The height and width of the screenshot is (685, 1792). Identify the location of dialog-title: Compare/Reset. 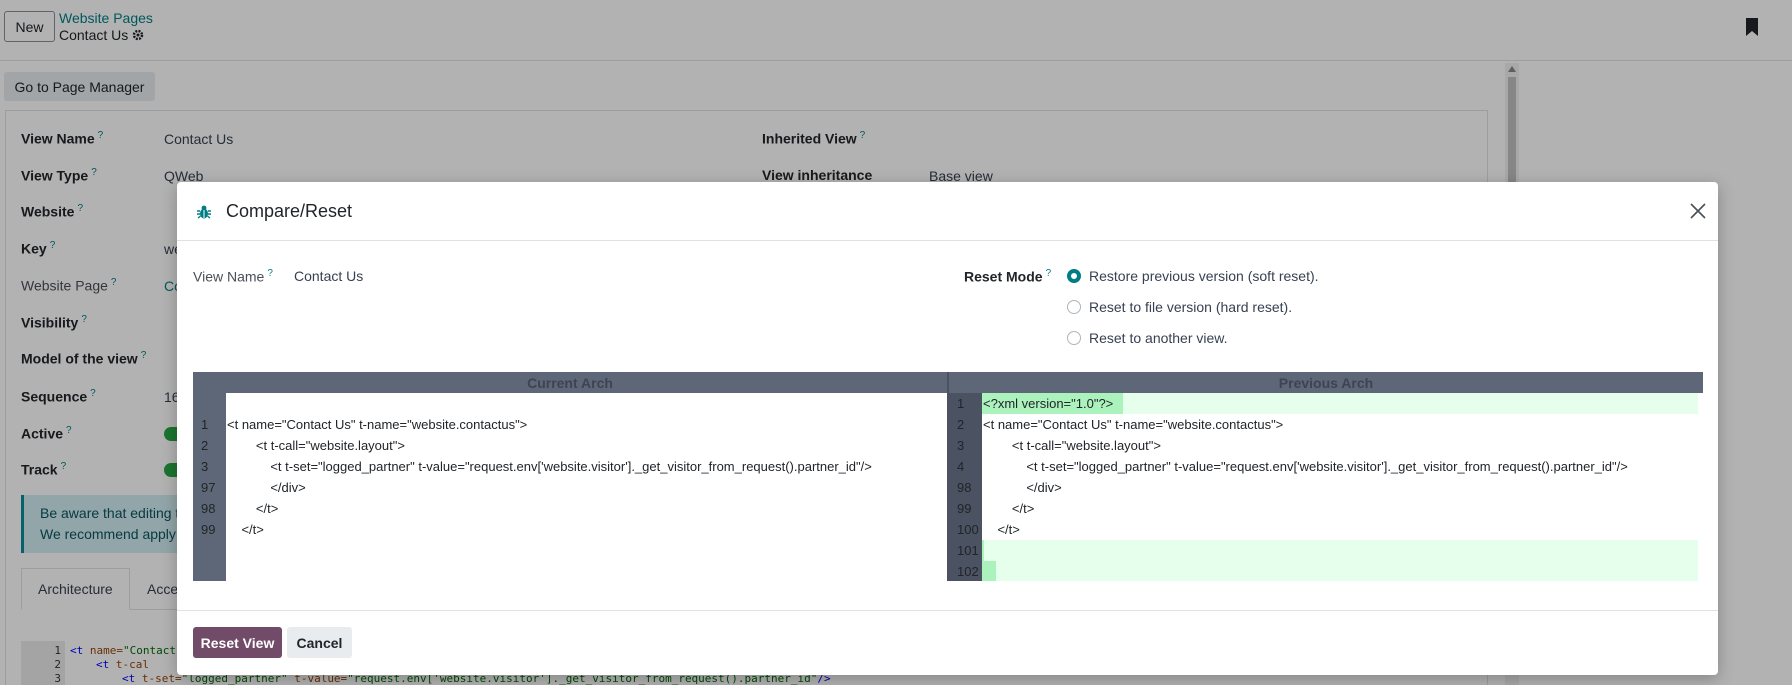
(289, 211).